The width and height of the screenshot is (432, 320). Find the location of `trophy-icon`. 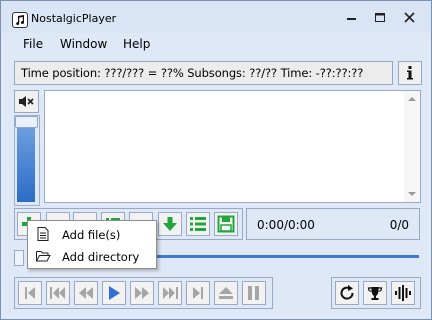

trophy-icon is located at coordinates (375, 293).